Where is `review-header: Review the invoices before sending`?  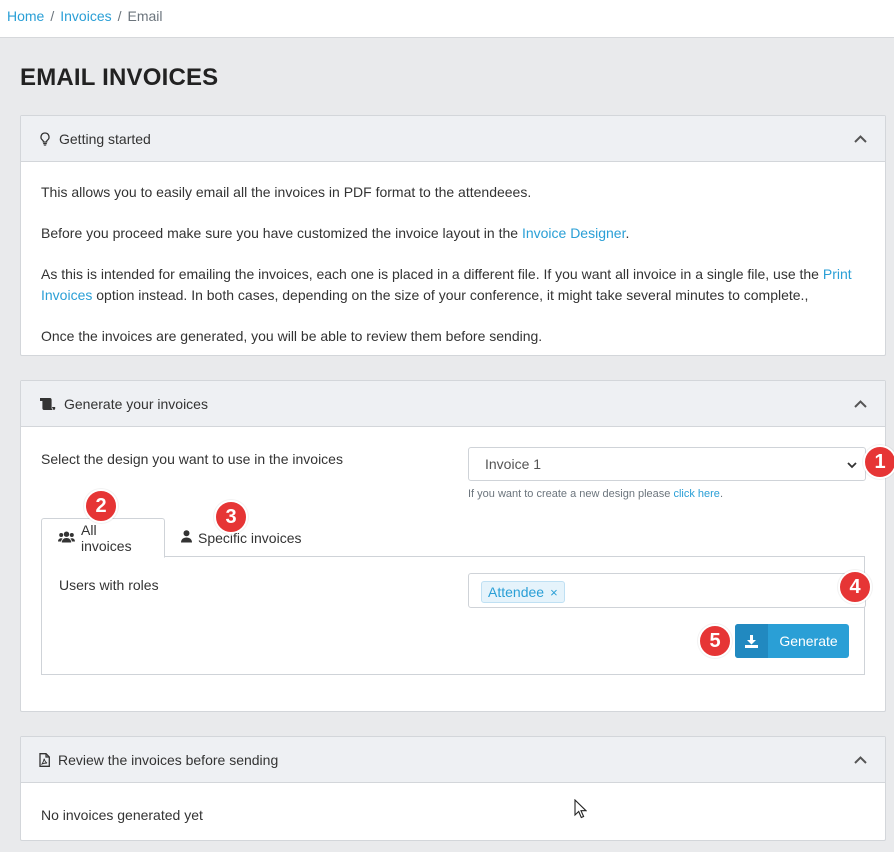
review-header: Review the invoices before sending is located at coordinates (453, 760).